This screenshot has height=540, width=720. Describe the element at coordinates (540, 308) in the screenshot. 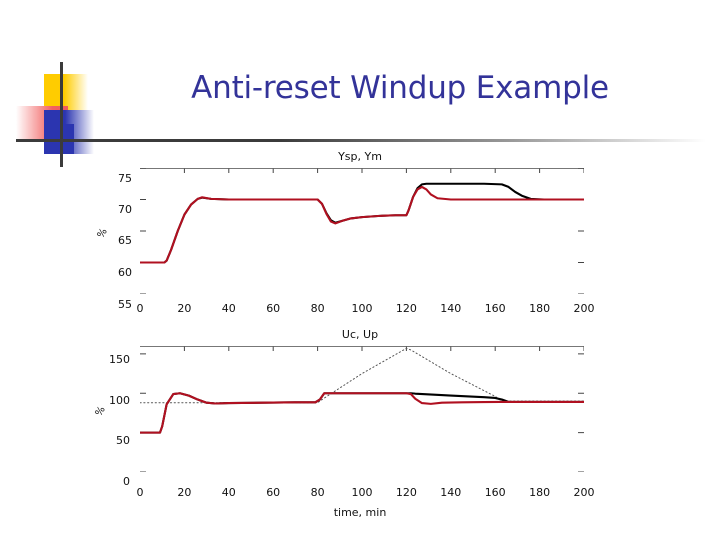

I see `x-tick-xticks-top-9: 180` at that location.